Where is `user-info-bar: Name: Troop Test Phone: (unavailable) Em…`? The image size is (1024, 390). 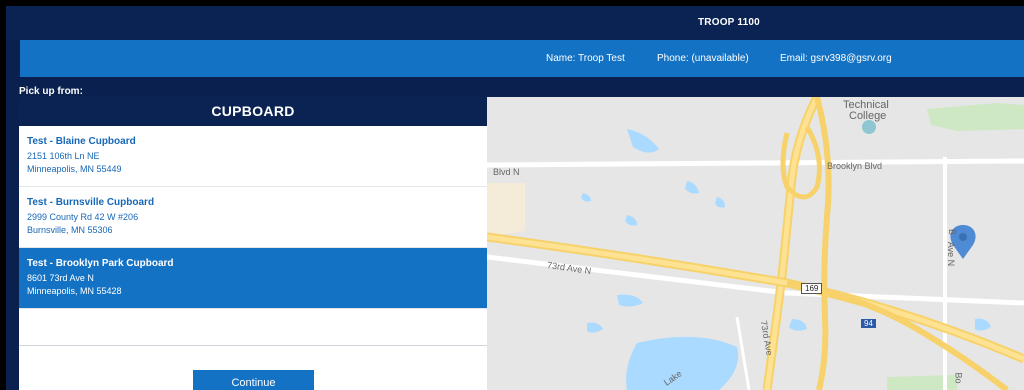
user-info-bar: Name: Troop Test Phone: (unavailable) Em… is located at coordinates (522, 58).